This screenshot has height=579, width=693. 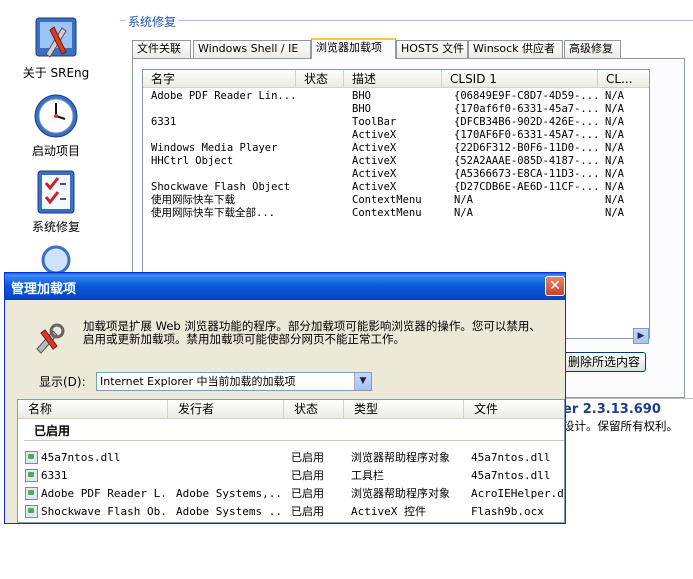 What do you see at coordinates (62, 382) in the screenshot?
I see `show-label: 显示(D):` at bounding box center [62, 382].